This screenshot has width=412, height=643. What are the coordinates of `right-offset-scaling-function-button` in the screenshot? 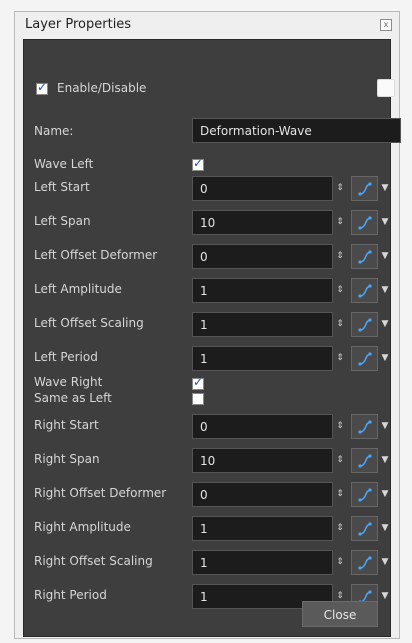 It's located at (364, 562).